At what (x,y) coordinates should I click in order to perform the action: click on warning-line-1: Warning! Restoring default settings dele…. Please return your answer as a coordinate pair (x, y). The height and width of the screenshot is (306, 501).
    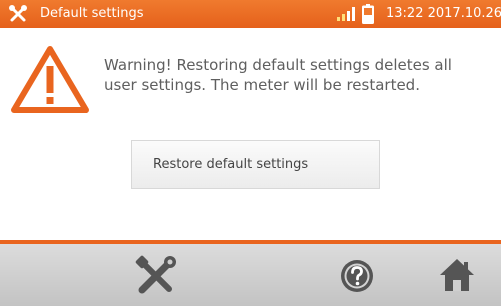
    Looking at the image, I should click on (278, 65).